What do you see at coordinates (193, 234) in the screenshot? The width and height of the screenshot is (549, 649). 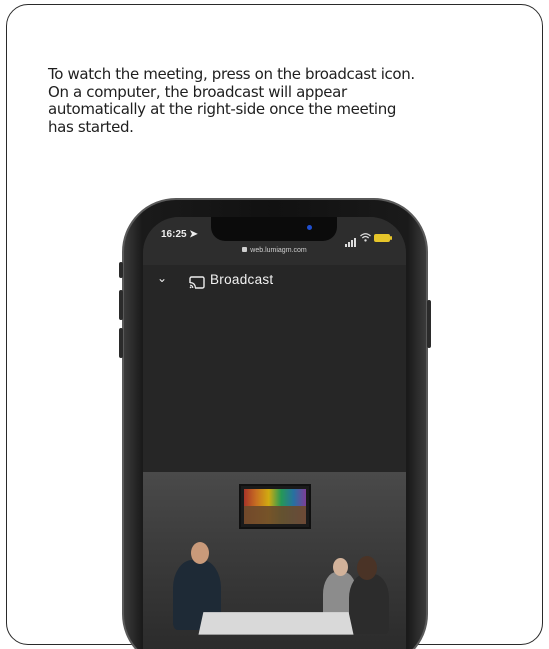 I see `location-arrow-icon: ➤` at bounding box center [193, 234].